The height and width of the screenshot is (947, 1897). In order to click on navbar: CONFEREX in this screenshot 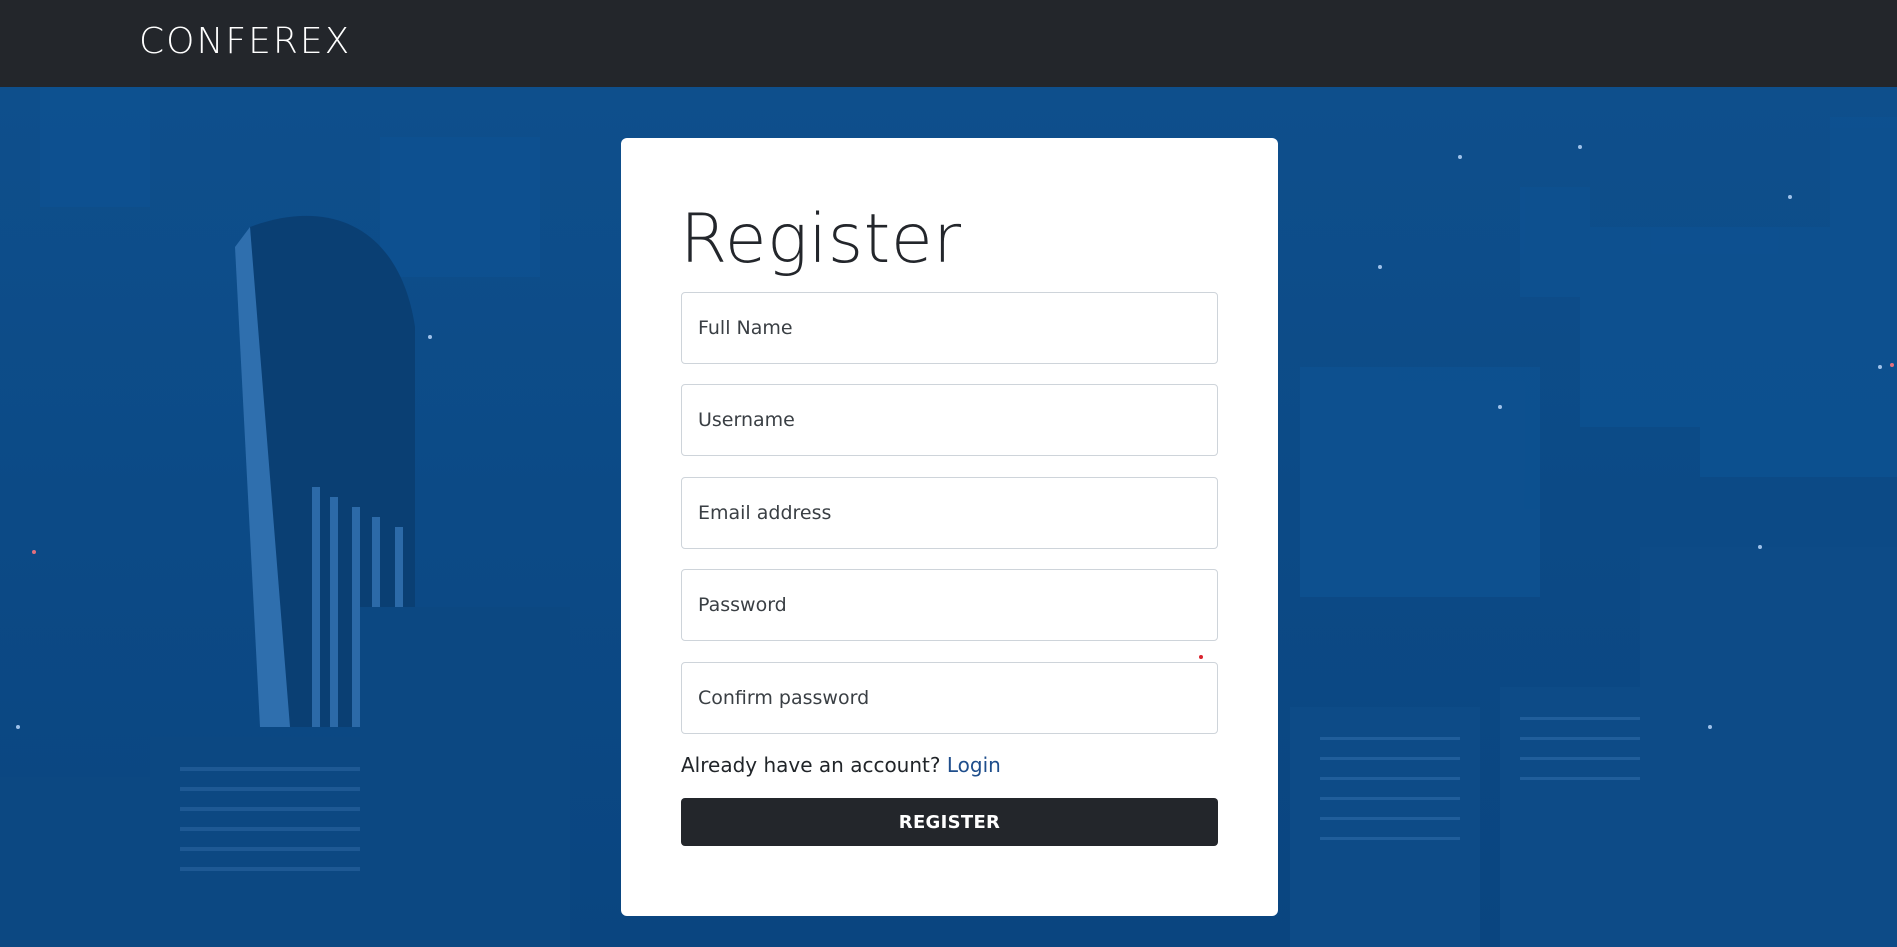, I will do `click(948, 43)`.